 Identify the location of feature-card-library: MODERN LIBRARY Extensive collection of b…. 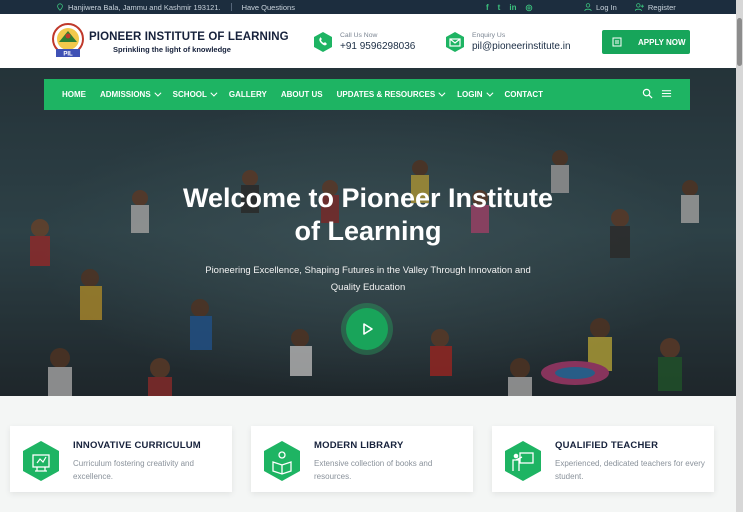
(362, 459).